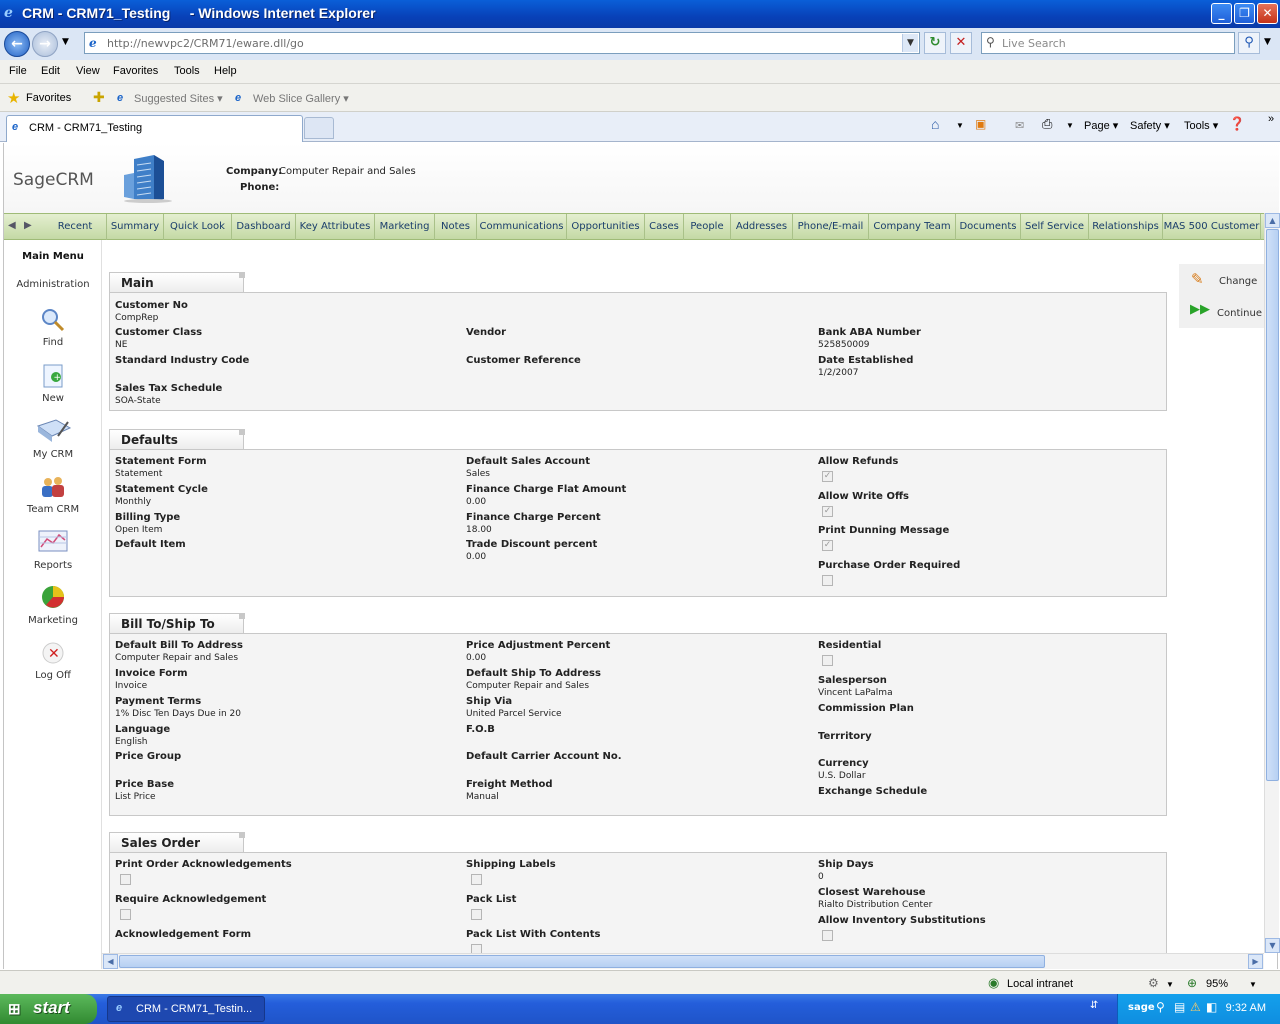 This screenshot has width=1280, height=1024. What do you see at coordinates (48, 98) in the screenshot?
I see `favorites-button: Favorites` at bounding box center [48, 98].